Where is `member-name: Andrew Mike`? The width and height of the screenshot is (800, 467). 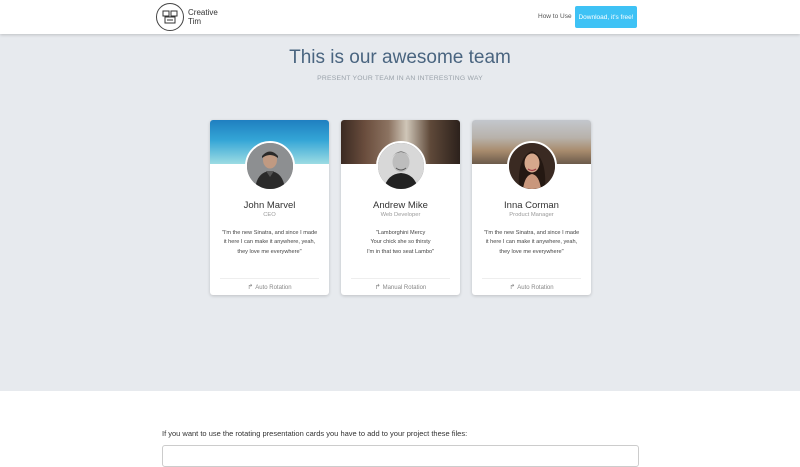 member-name: Andrew Mike is located at coordinates (400, 205).